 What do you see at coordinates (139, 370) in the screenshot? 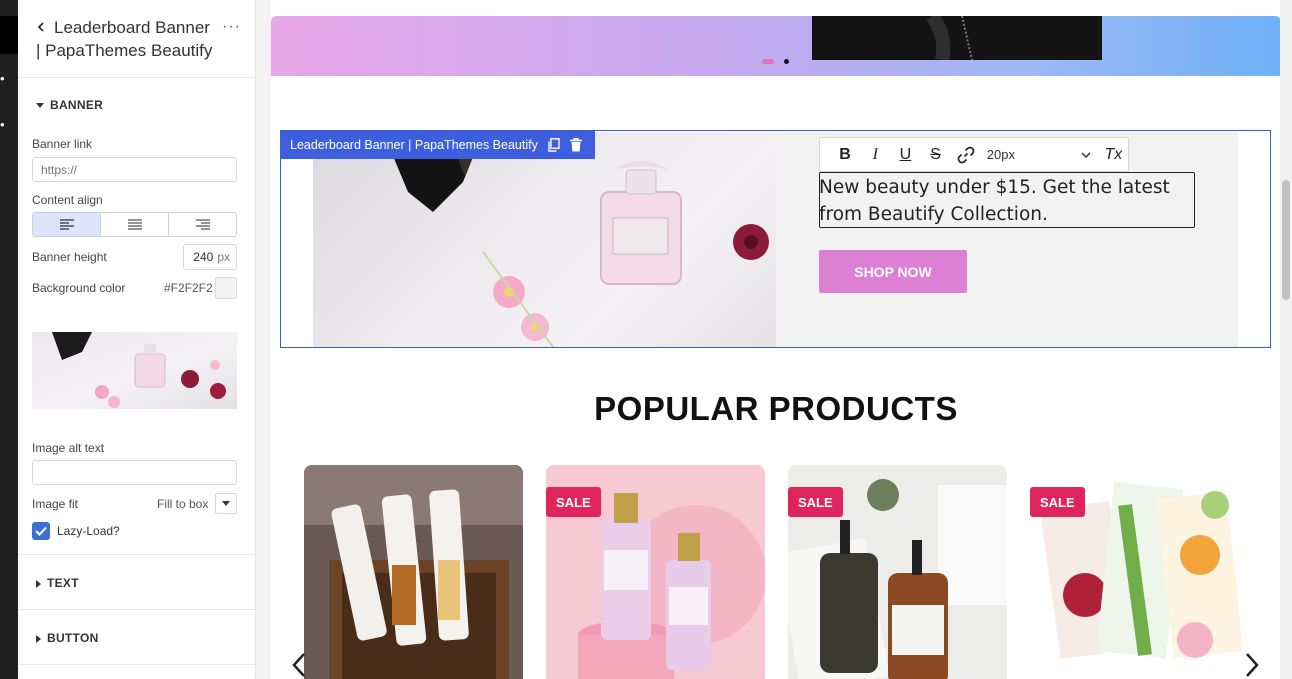
I see `perfume-flowers-image` at bounding box center [139, 370].